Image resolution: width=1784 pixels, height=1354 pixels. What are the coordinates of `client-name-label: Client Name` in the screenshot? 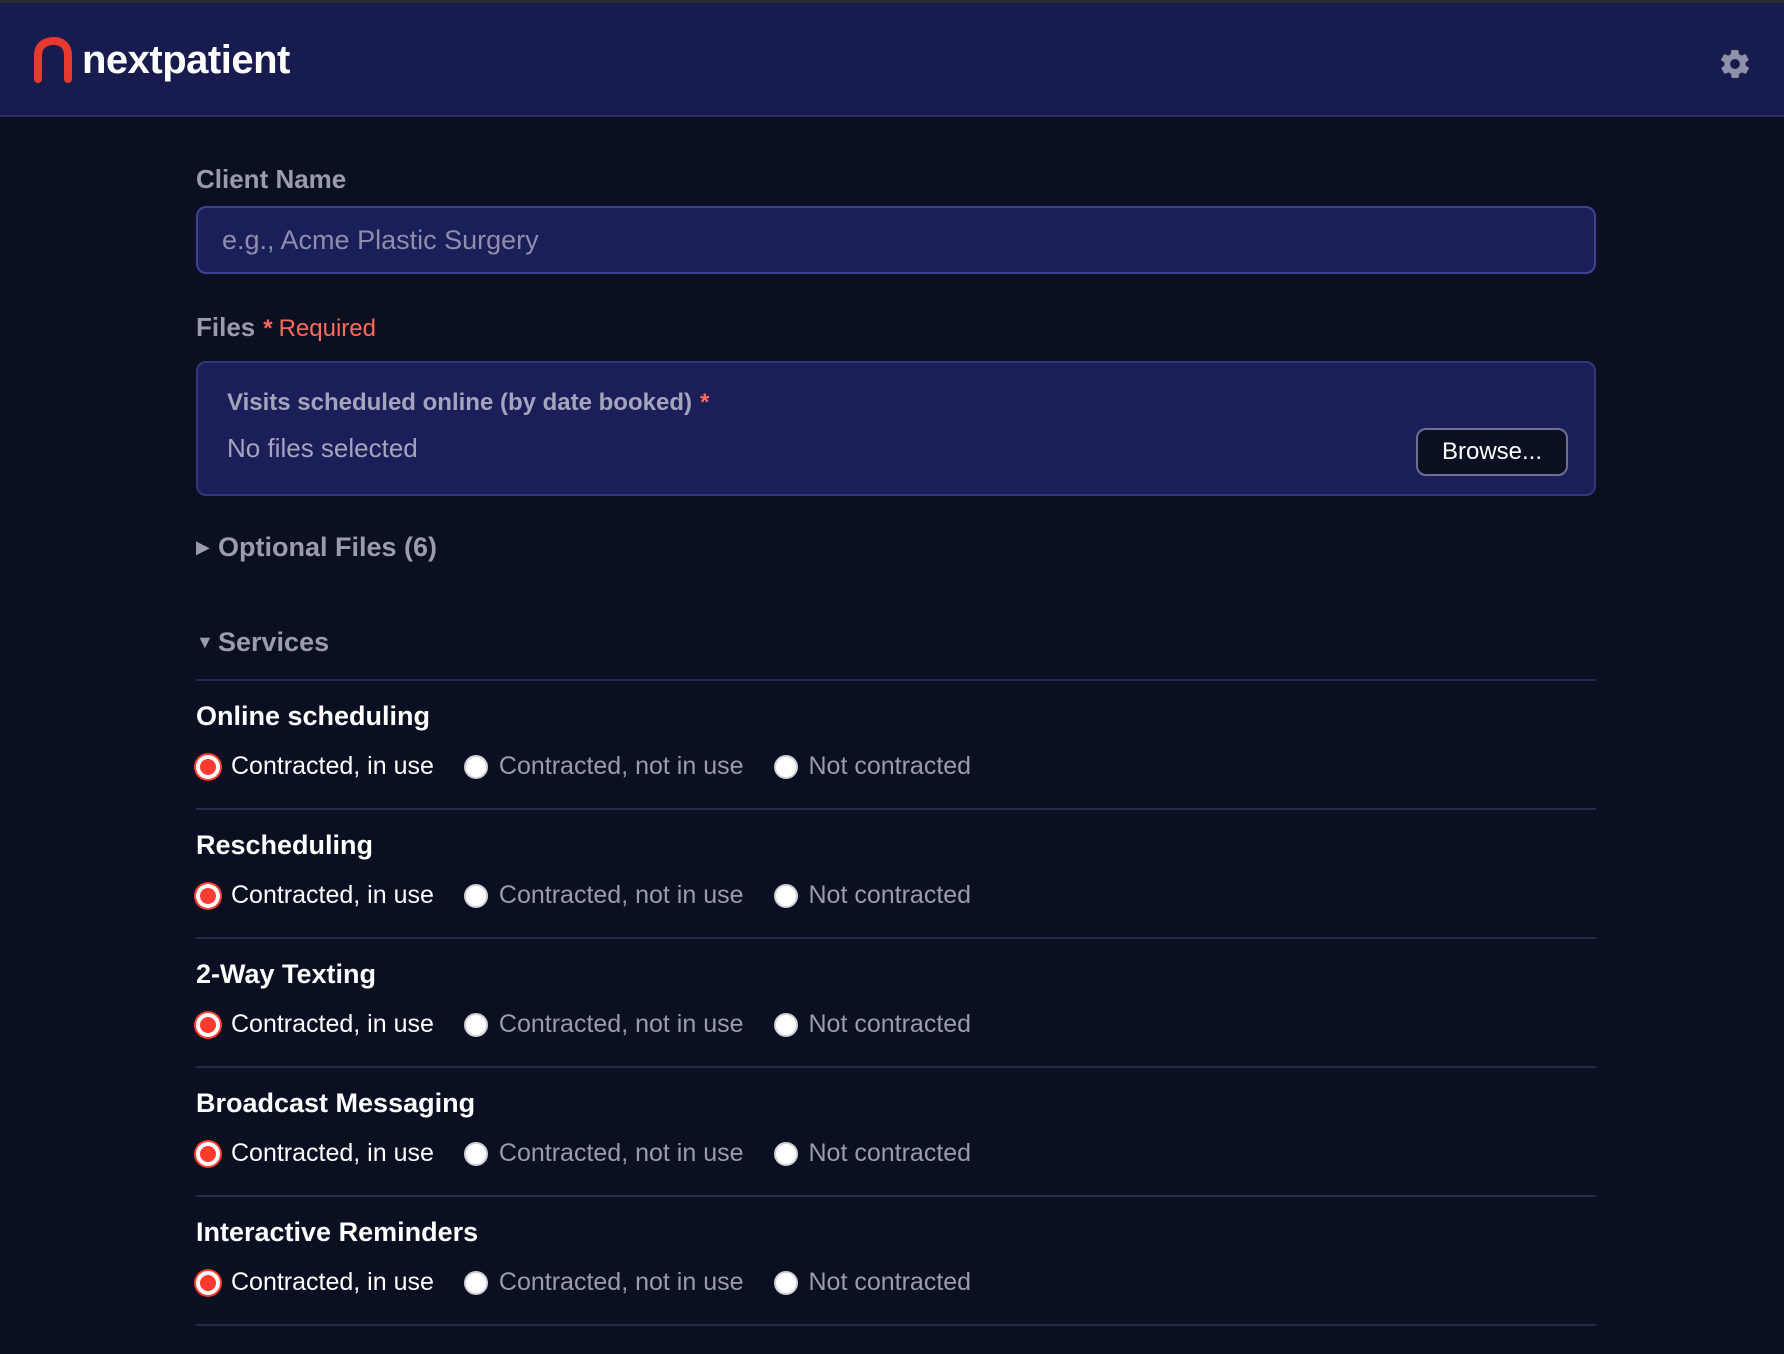 It's located at (271, 179).